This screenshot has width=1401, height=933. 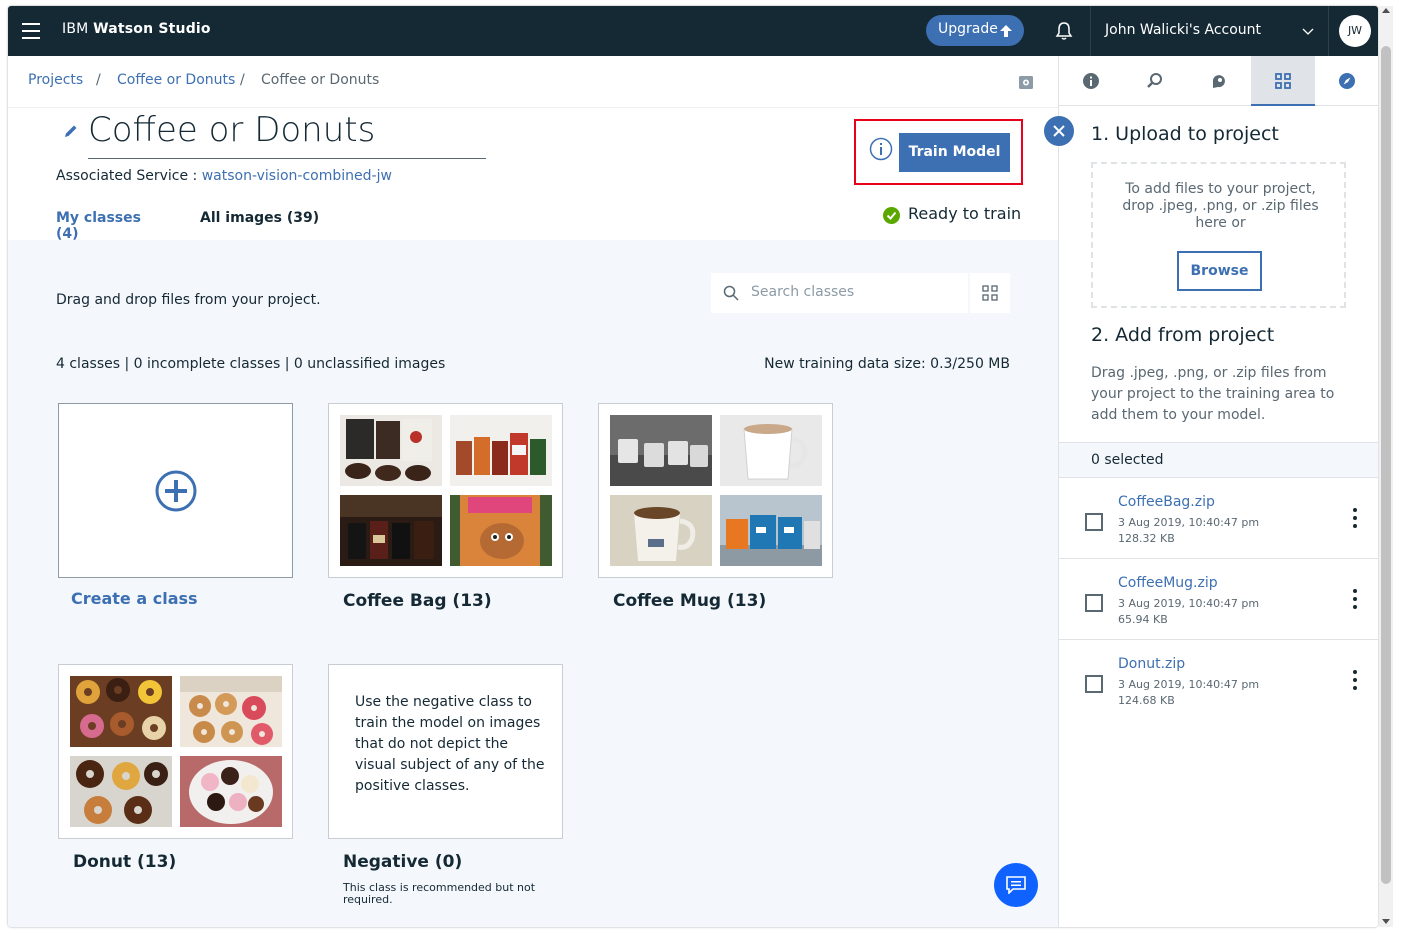 I want to click on settings-icon, so click(x=1026, y=82).